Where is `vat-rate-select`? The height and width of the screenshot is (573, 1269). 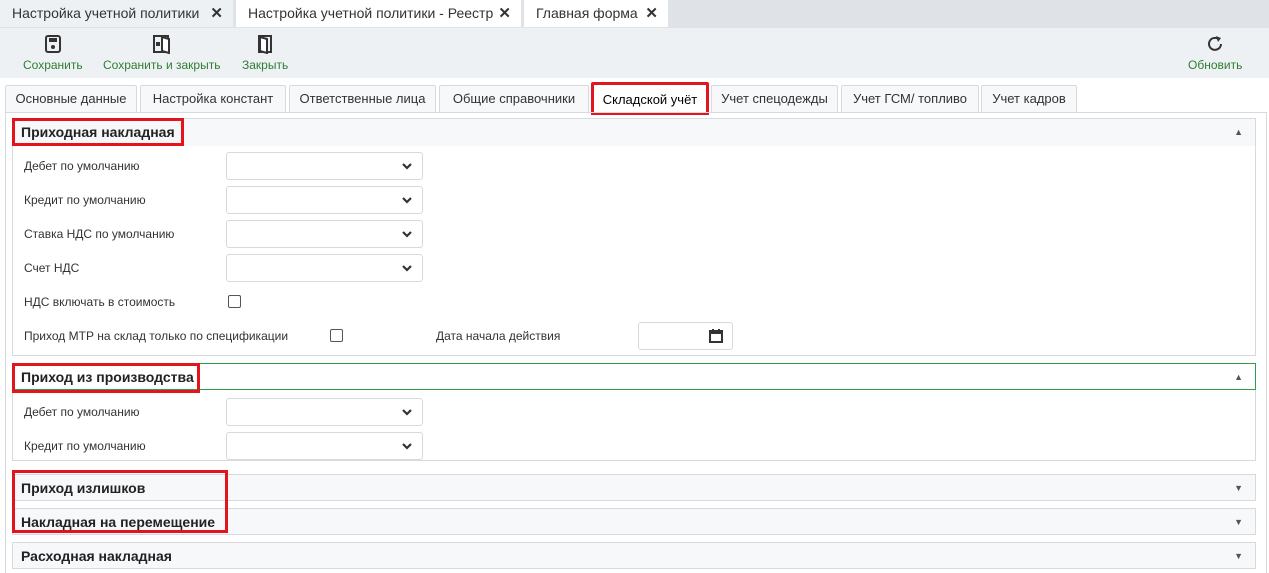 vat-rate-select is located at coordinates (324, 234).